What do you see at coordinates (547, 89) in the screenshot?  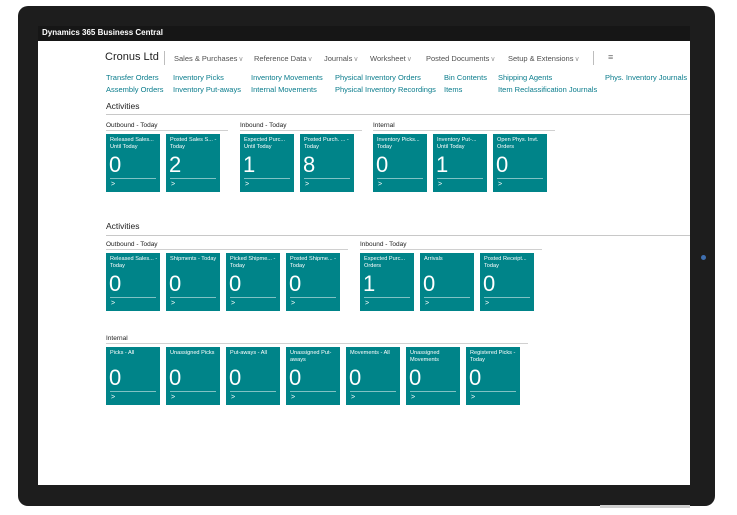 I see `link-item-reclassification-journals: Item Reclassification Journals` at bounding box center [547, 89].